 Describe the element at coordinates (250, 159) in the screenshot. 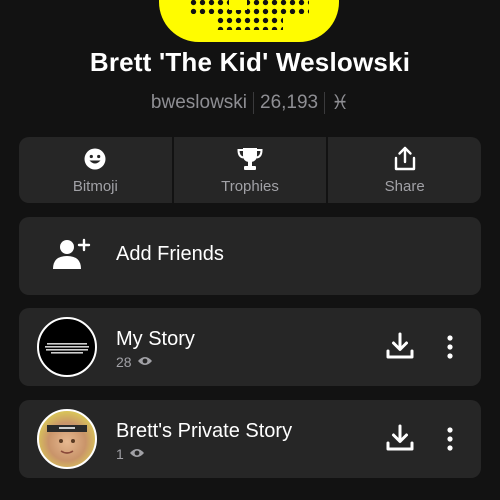

I see `trophy-icon` at that location.